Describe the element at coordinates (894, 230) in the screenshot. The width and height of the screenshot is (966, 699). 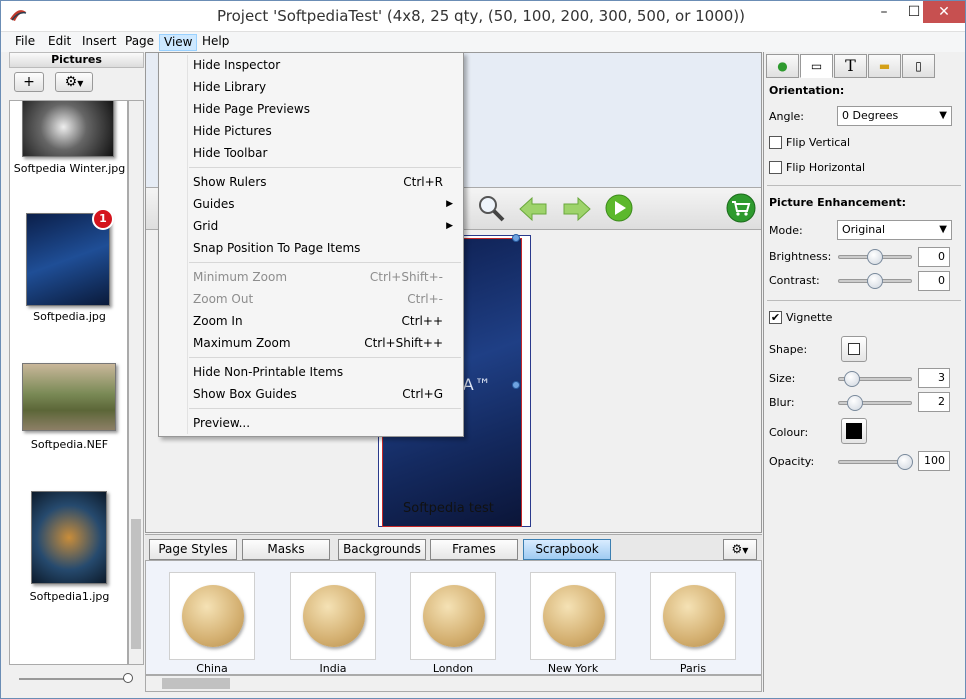
I see `mode-select: Original ▼` at that location.